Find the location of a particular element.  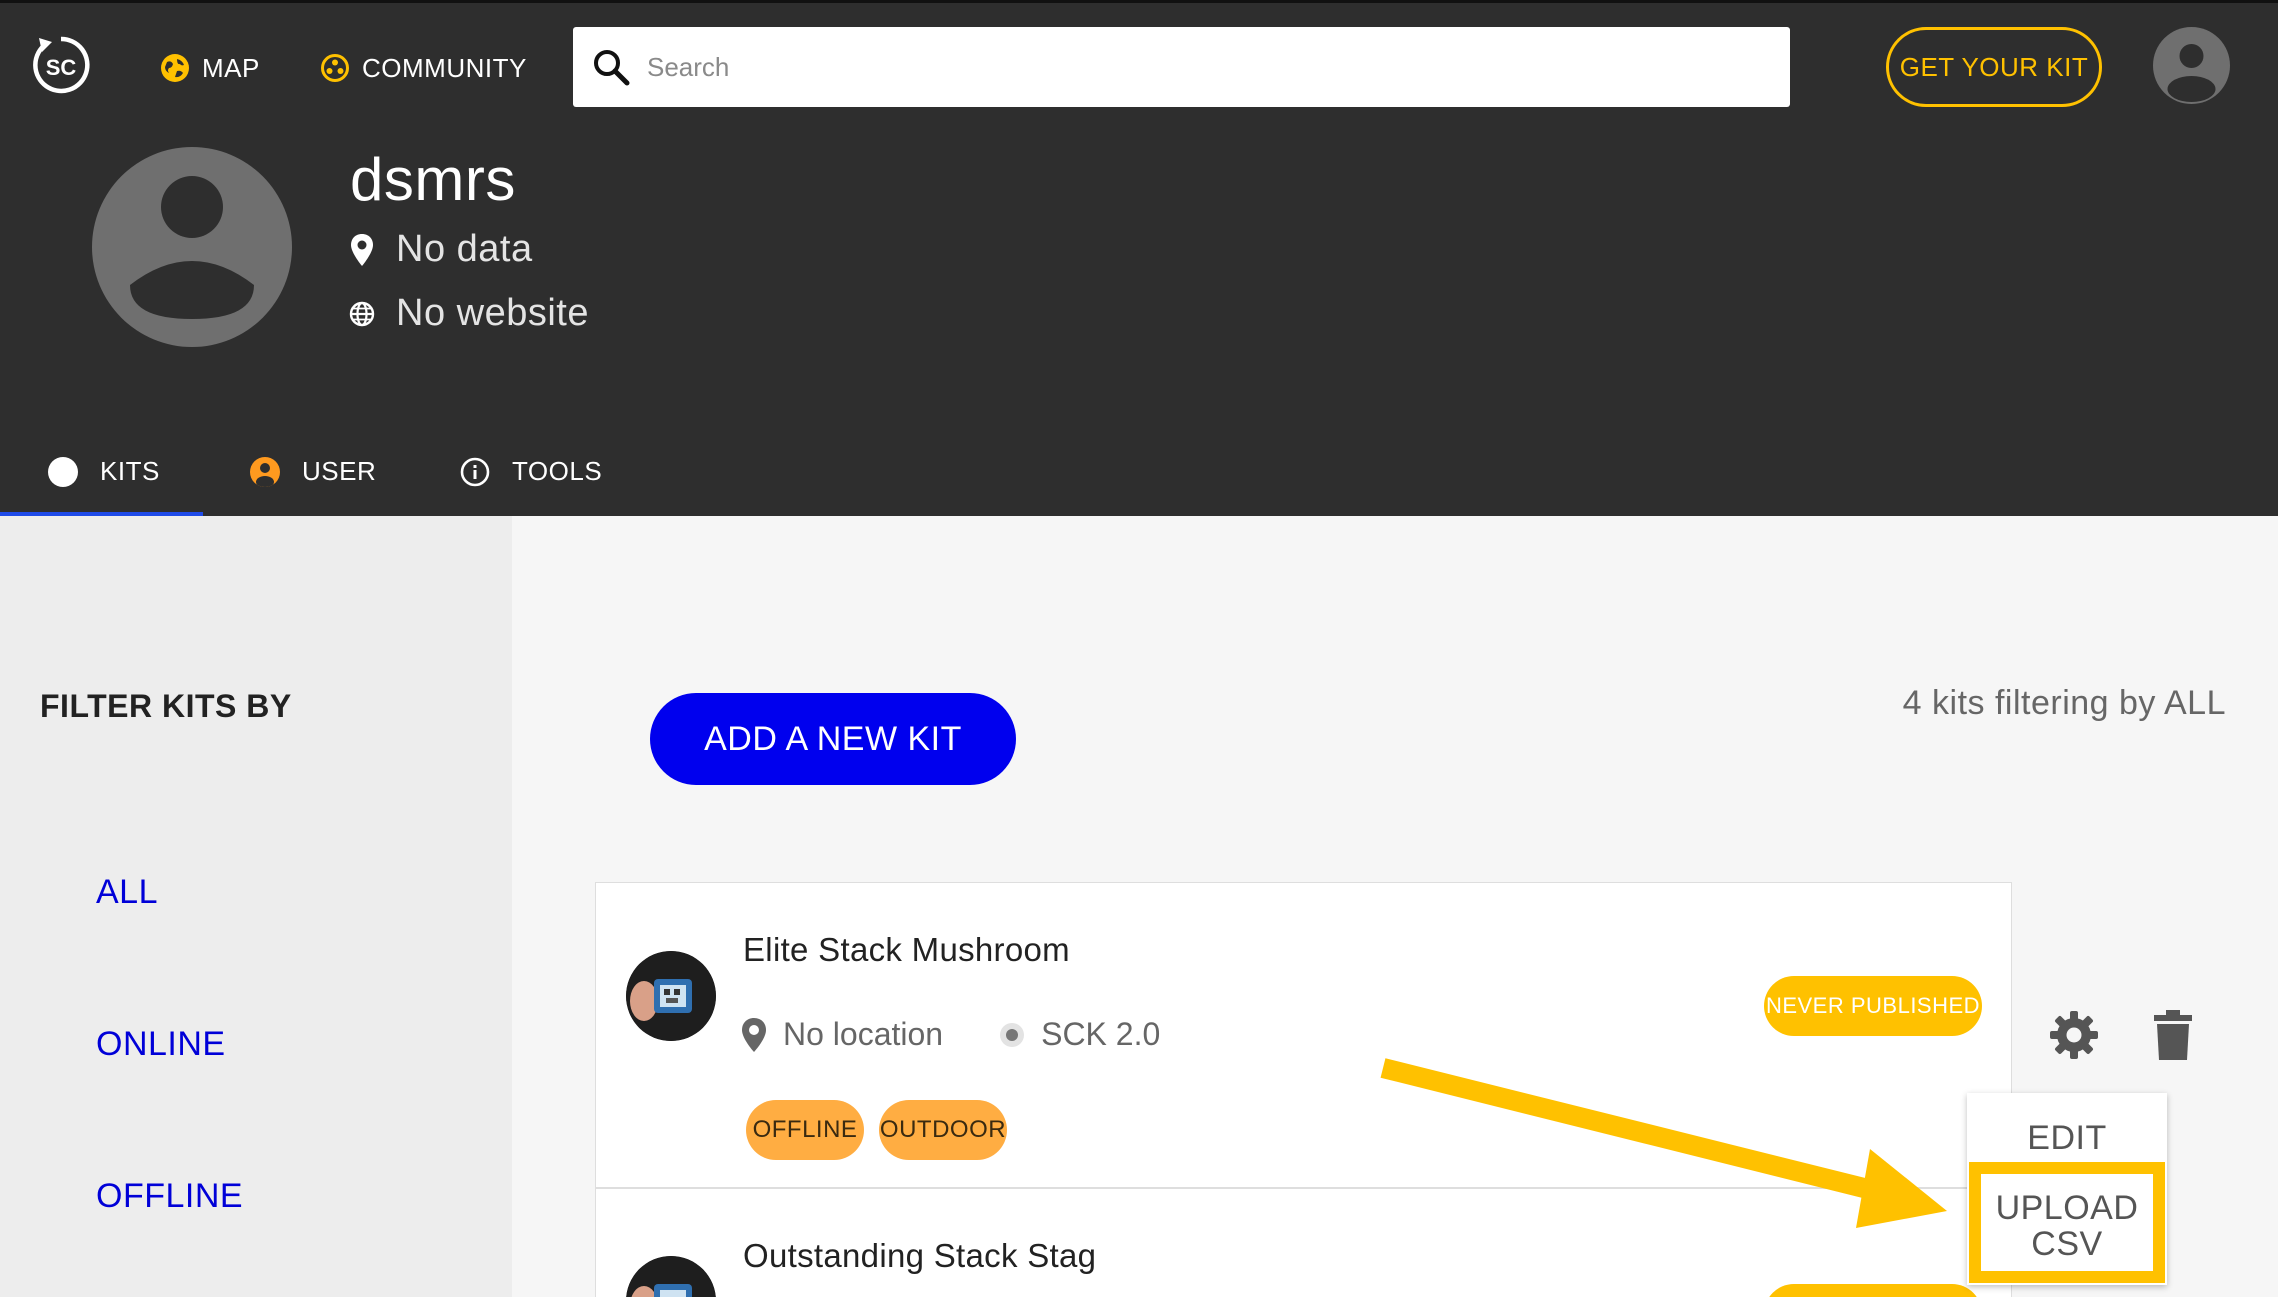

filter-sidebar is located at coordinates (256, 906).